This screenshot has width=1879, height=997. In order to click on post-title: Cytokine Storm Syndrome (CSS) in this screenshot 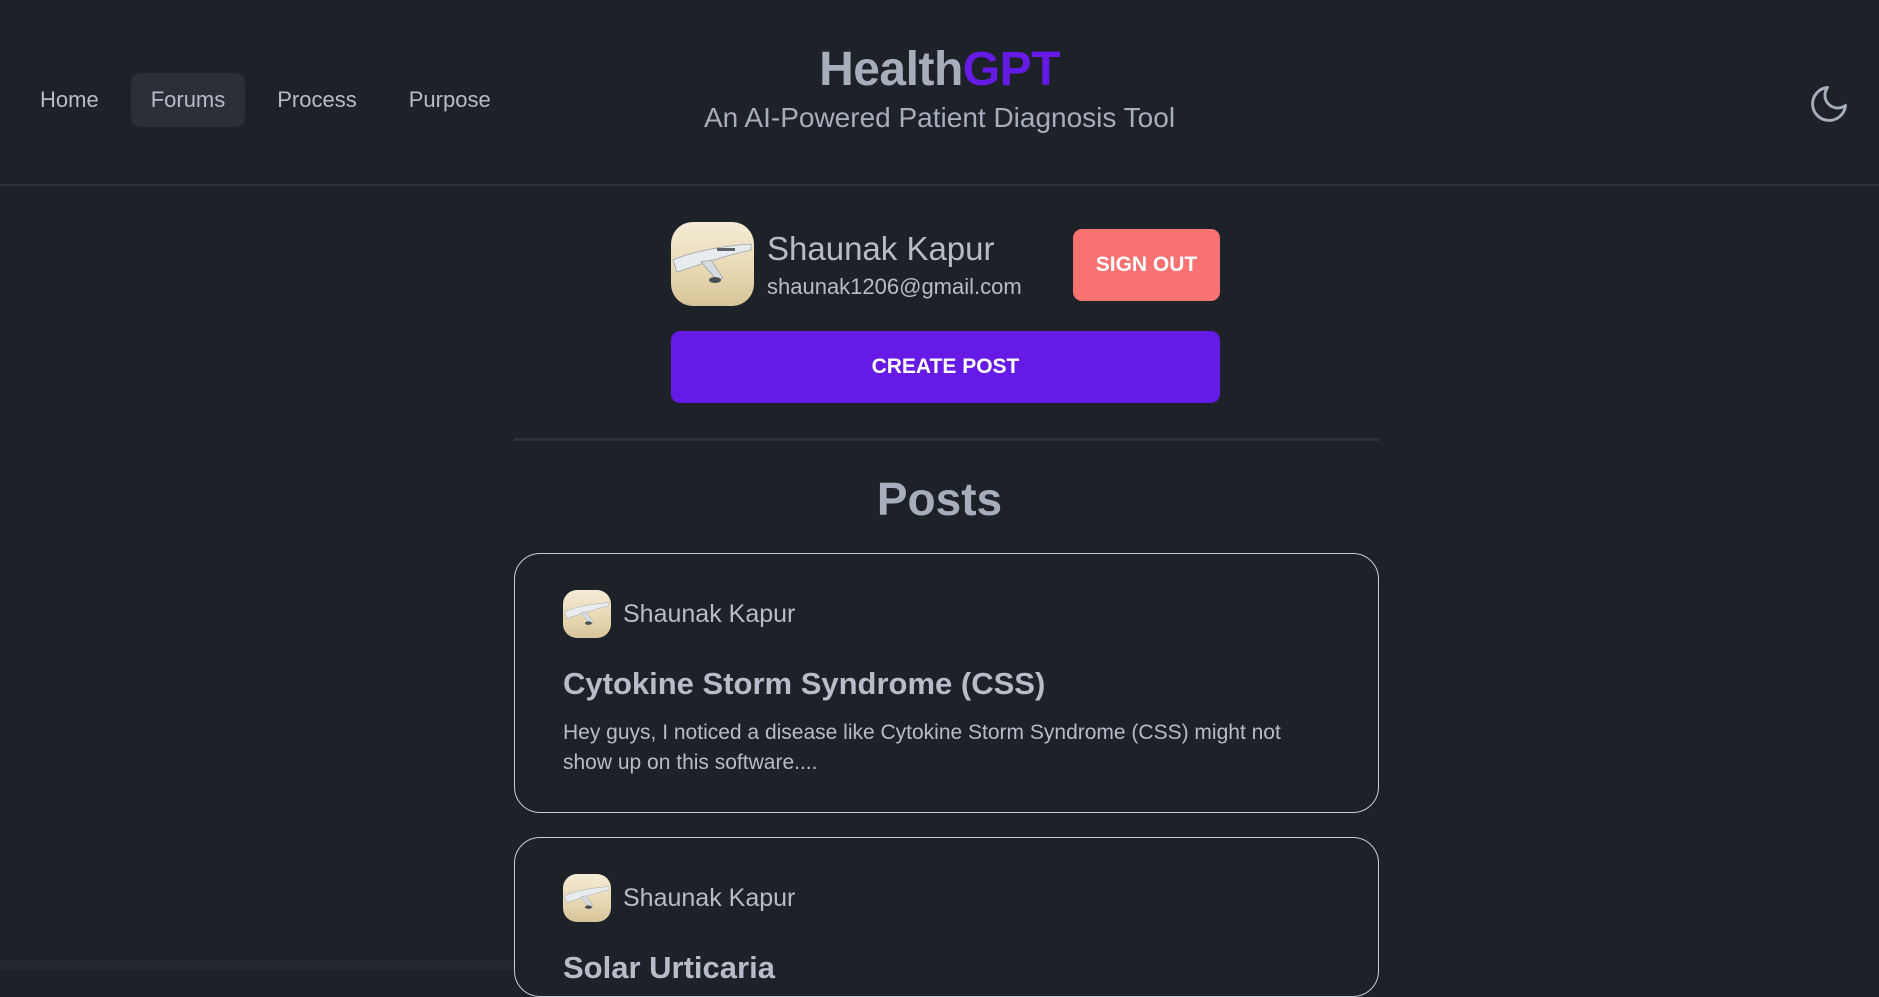, I will do `click(946, 684)`.